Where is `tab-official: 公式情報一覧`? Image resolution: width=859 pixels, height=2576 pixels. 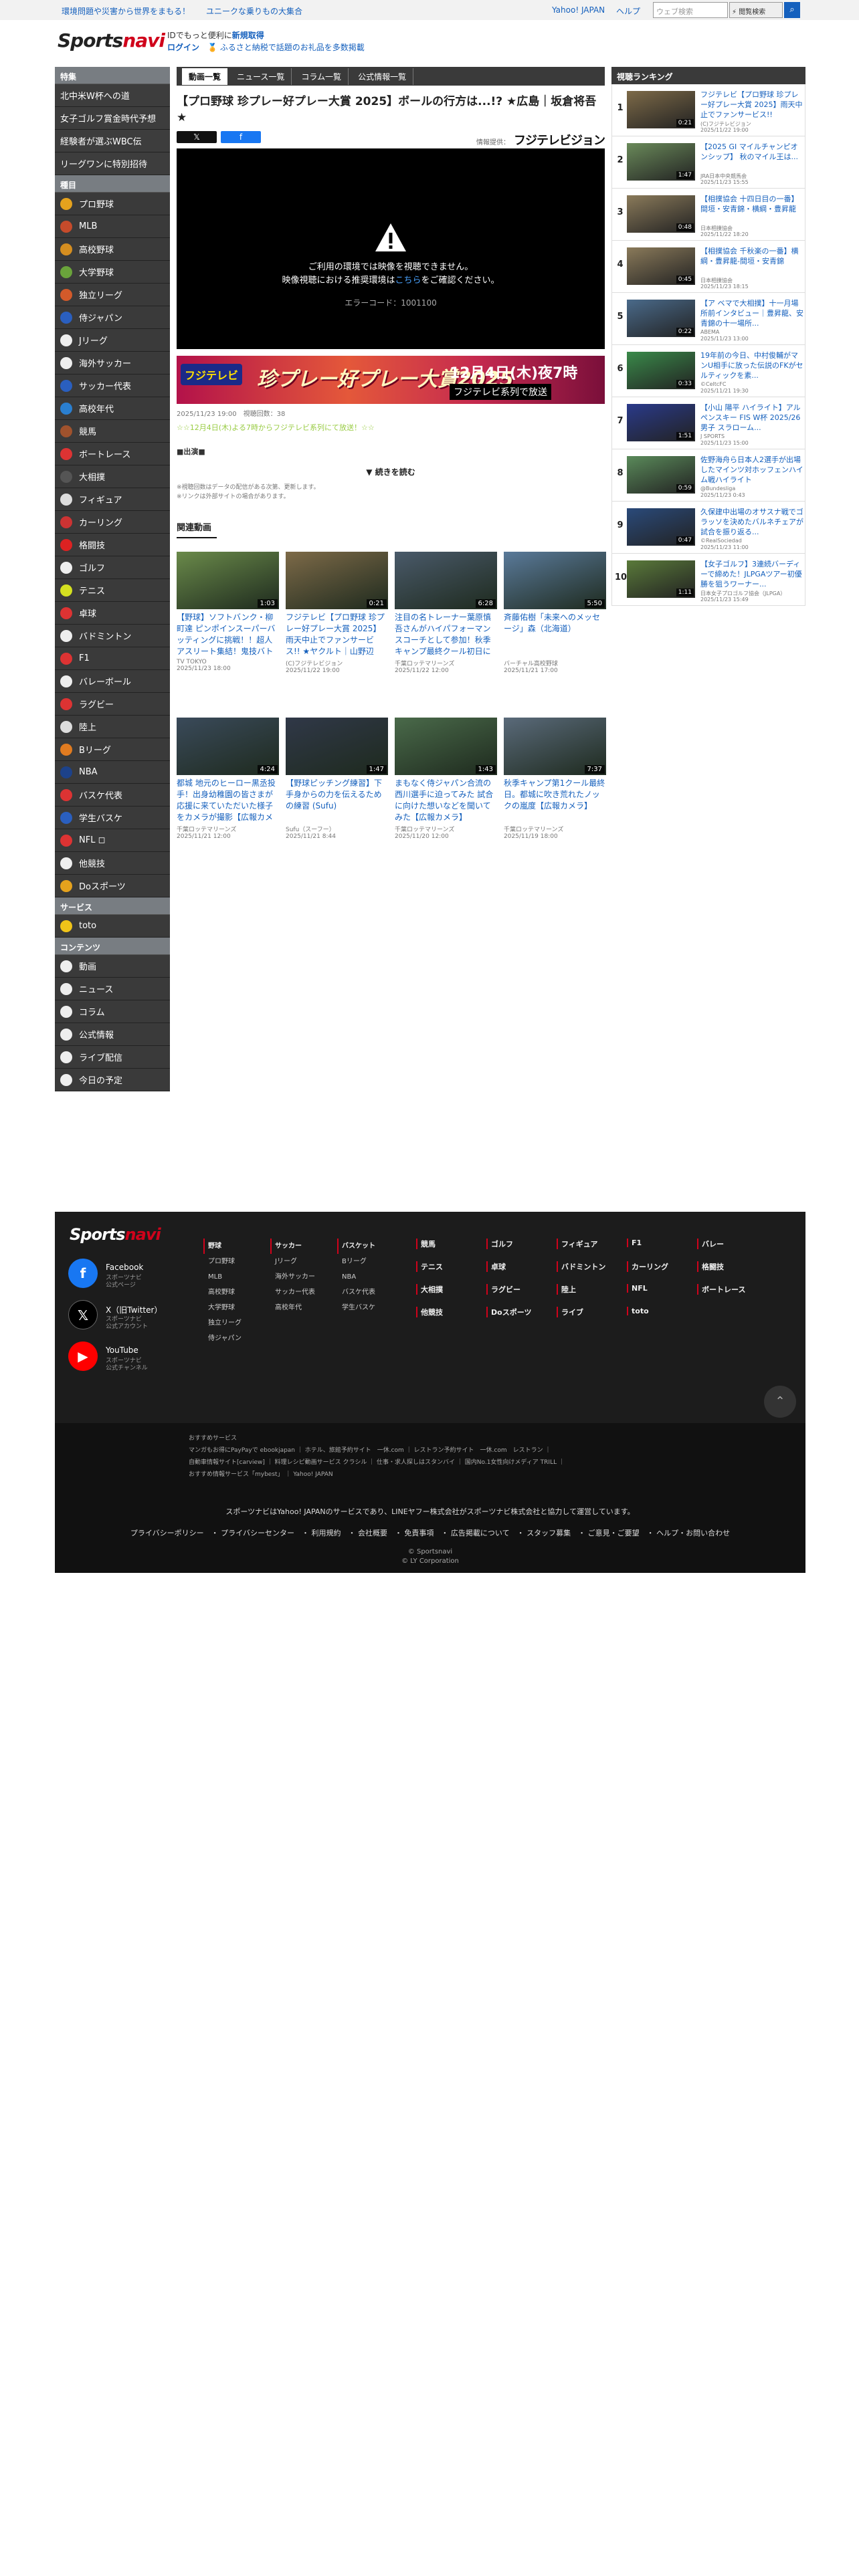
tab-official: 公式情報一覧 is located at coordinates (383, 76).